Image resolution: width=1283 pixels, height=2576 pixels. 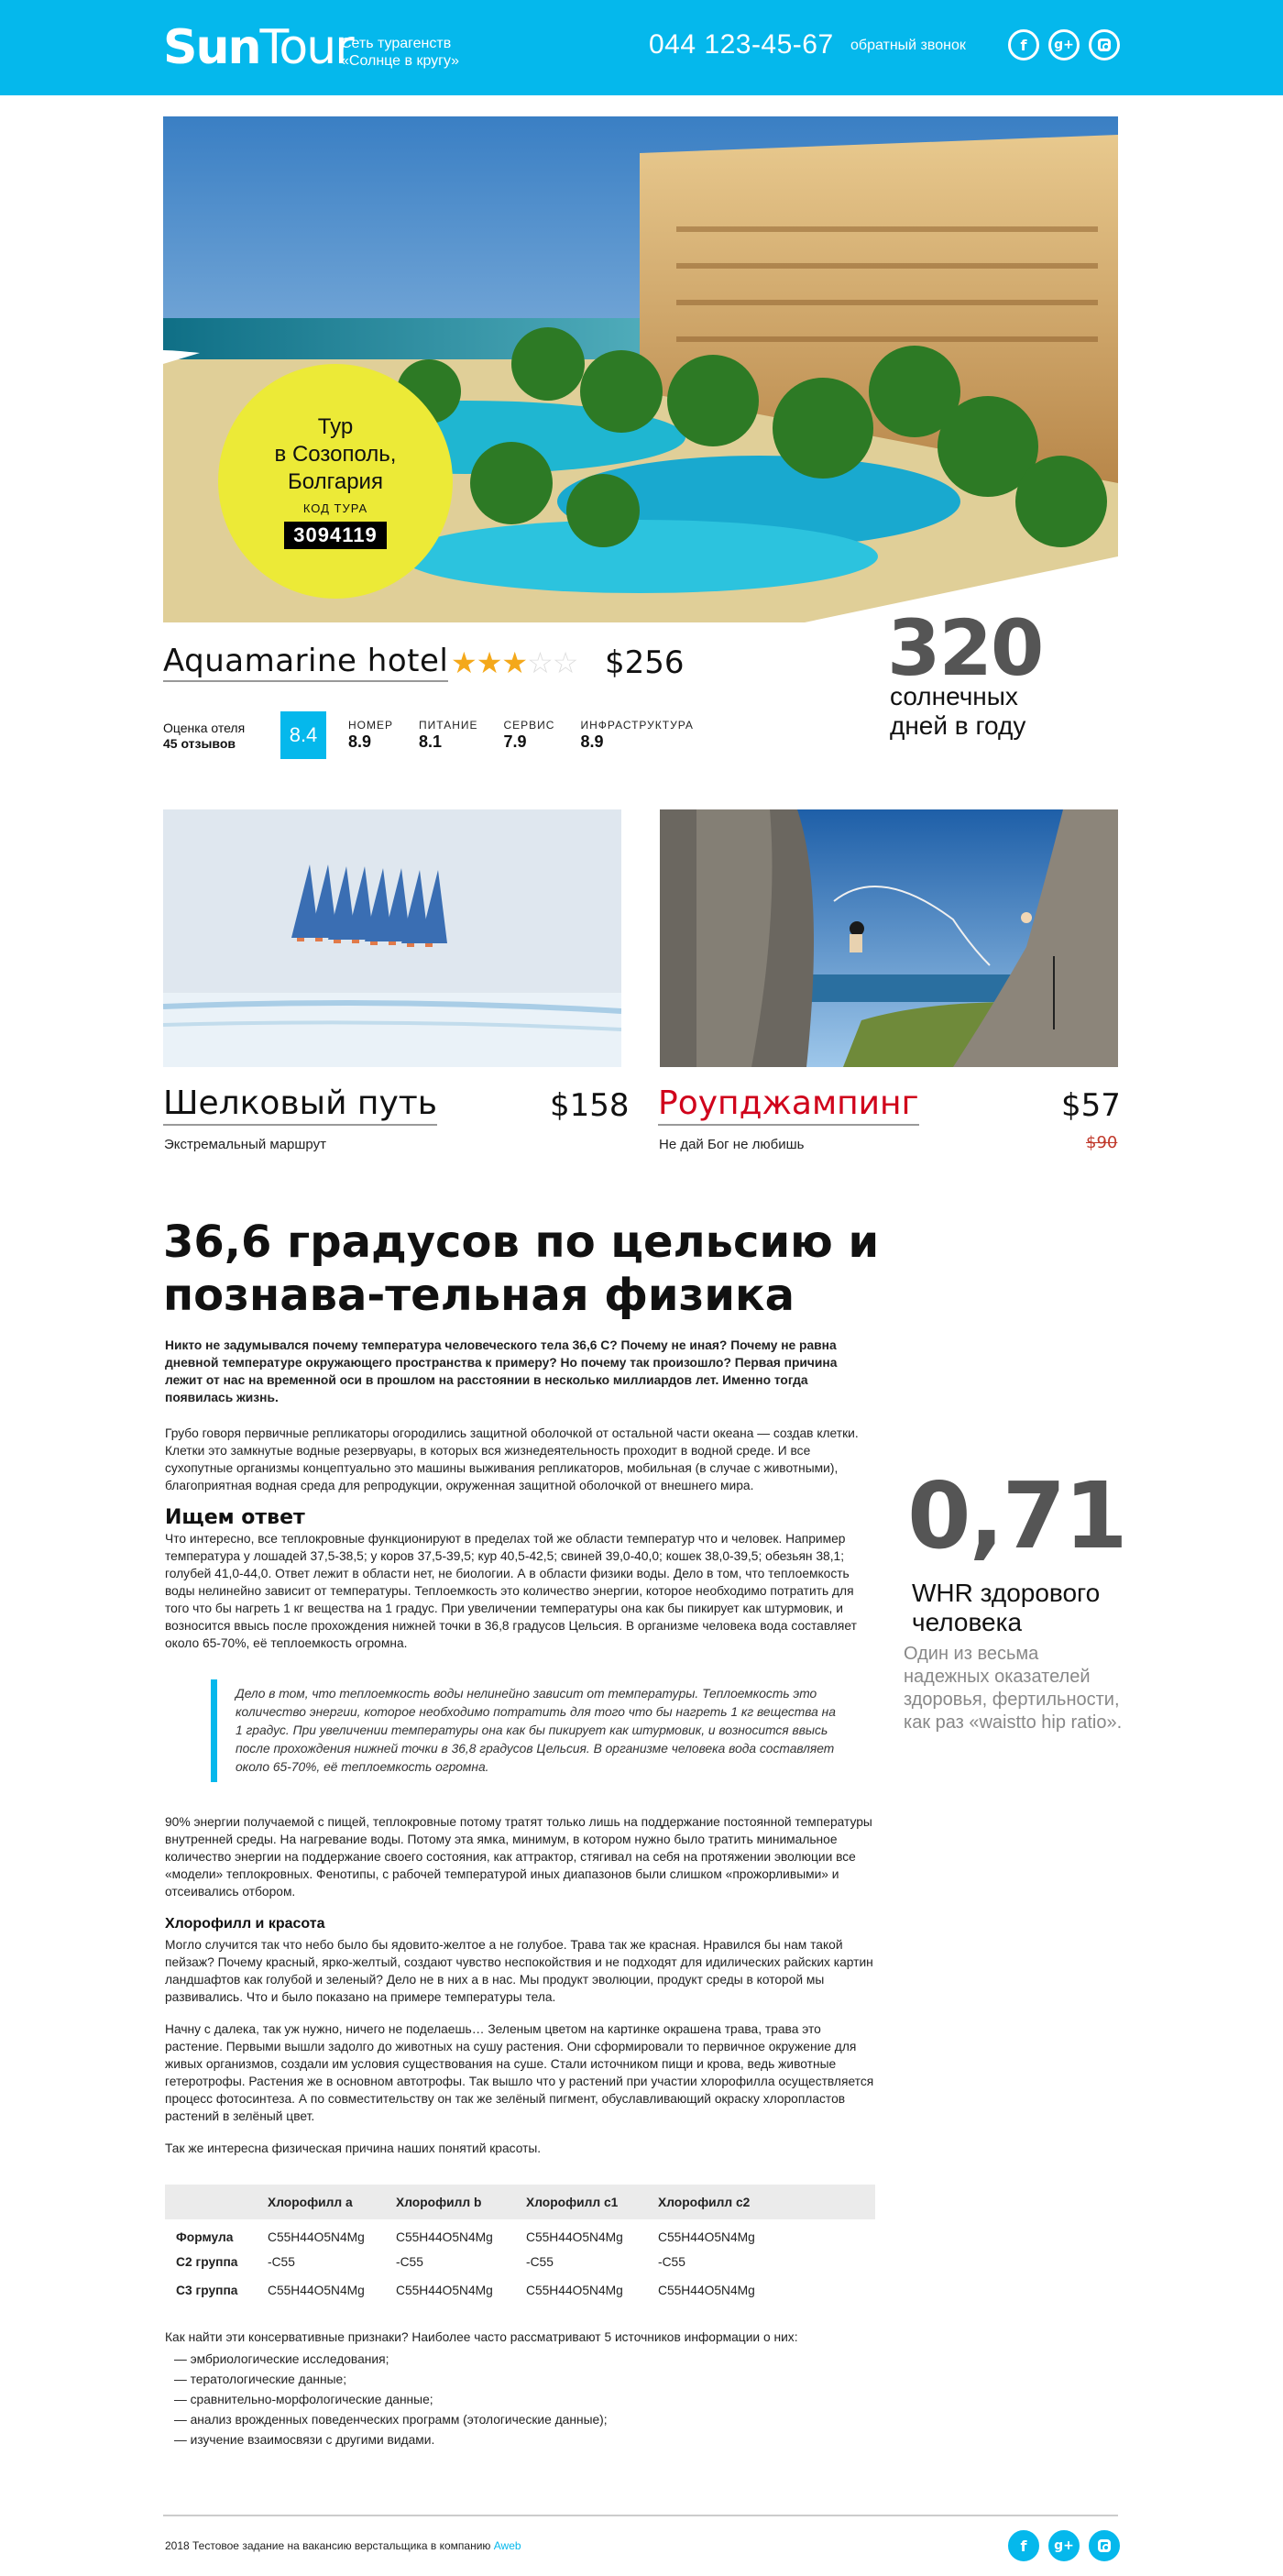 I want to click on tour-price-ropejumping: $57, so click(x=1091, y=1106).